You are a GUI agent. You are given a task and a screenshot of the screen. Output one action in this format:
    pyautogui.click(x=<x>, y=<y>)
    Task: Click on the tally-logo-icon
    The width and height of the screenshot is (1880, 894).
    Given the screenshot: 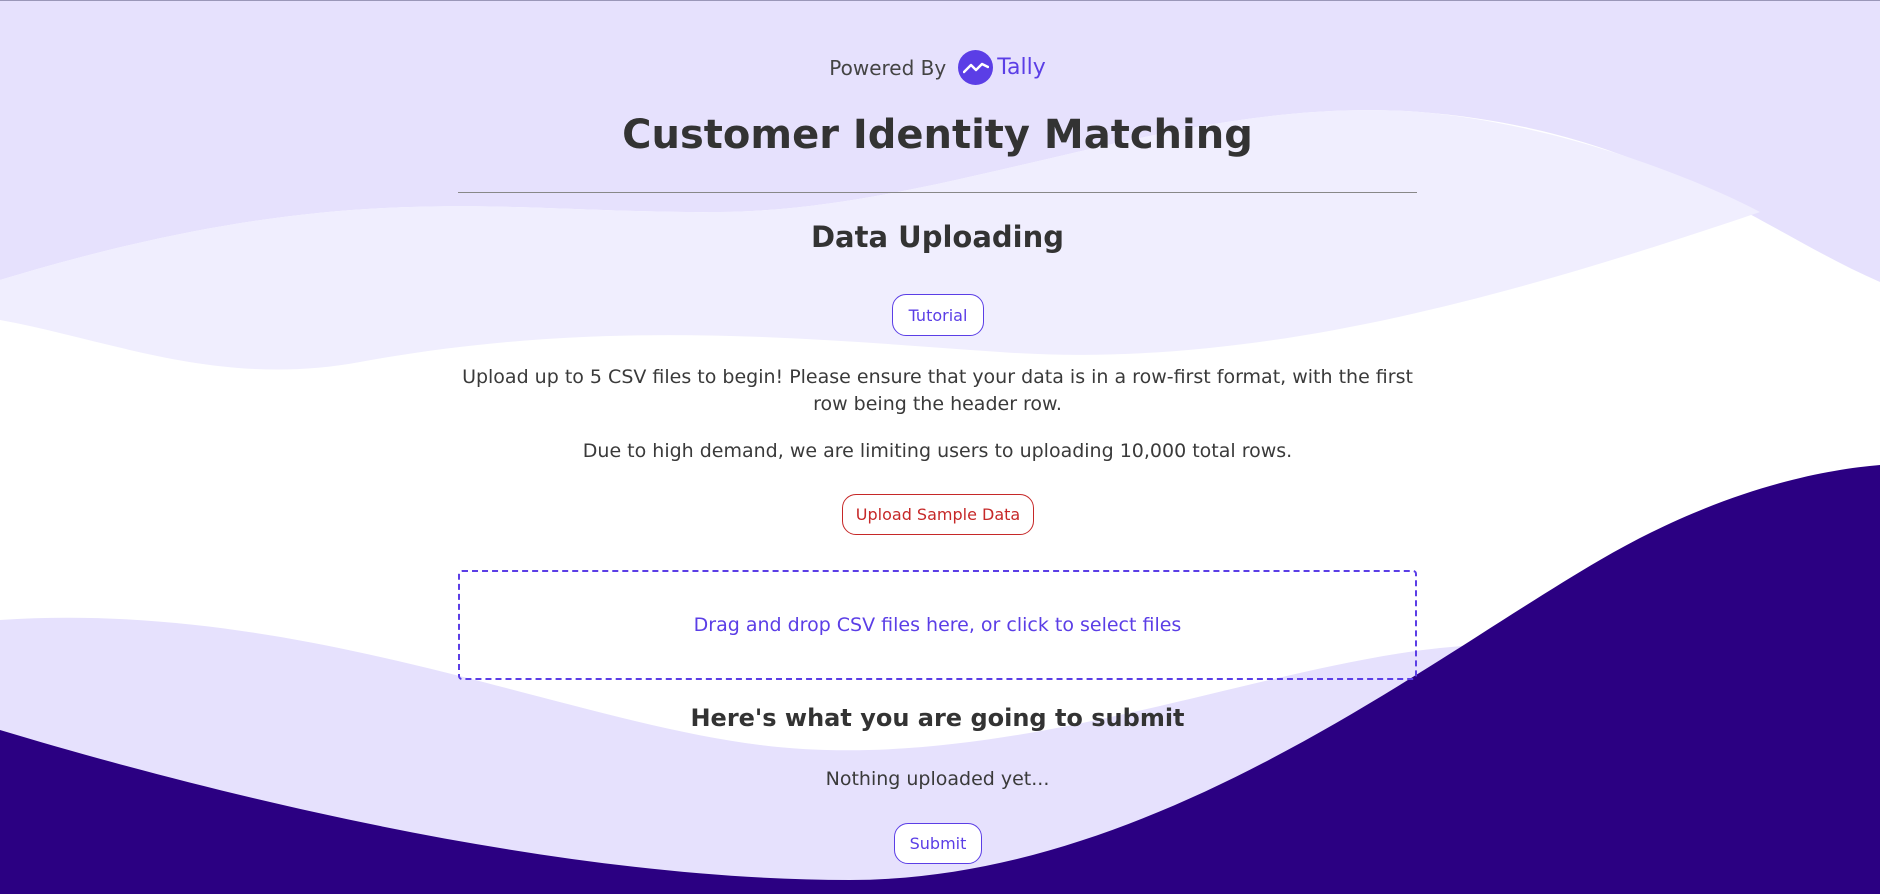 What is the action you would take?
    pyautogui.click(x=976, y=67)
    